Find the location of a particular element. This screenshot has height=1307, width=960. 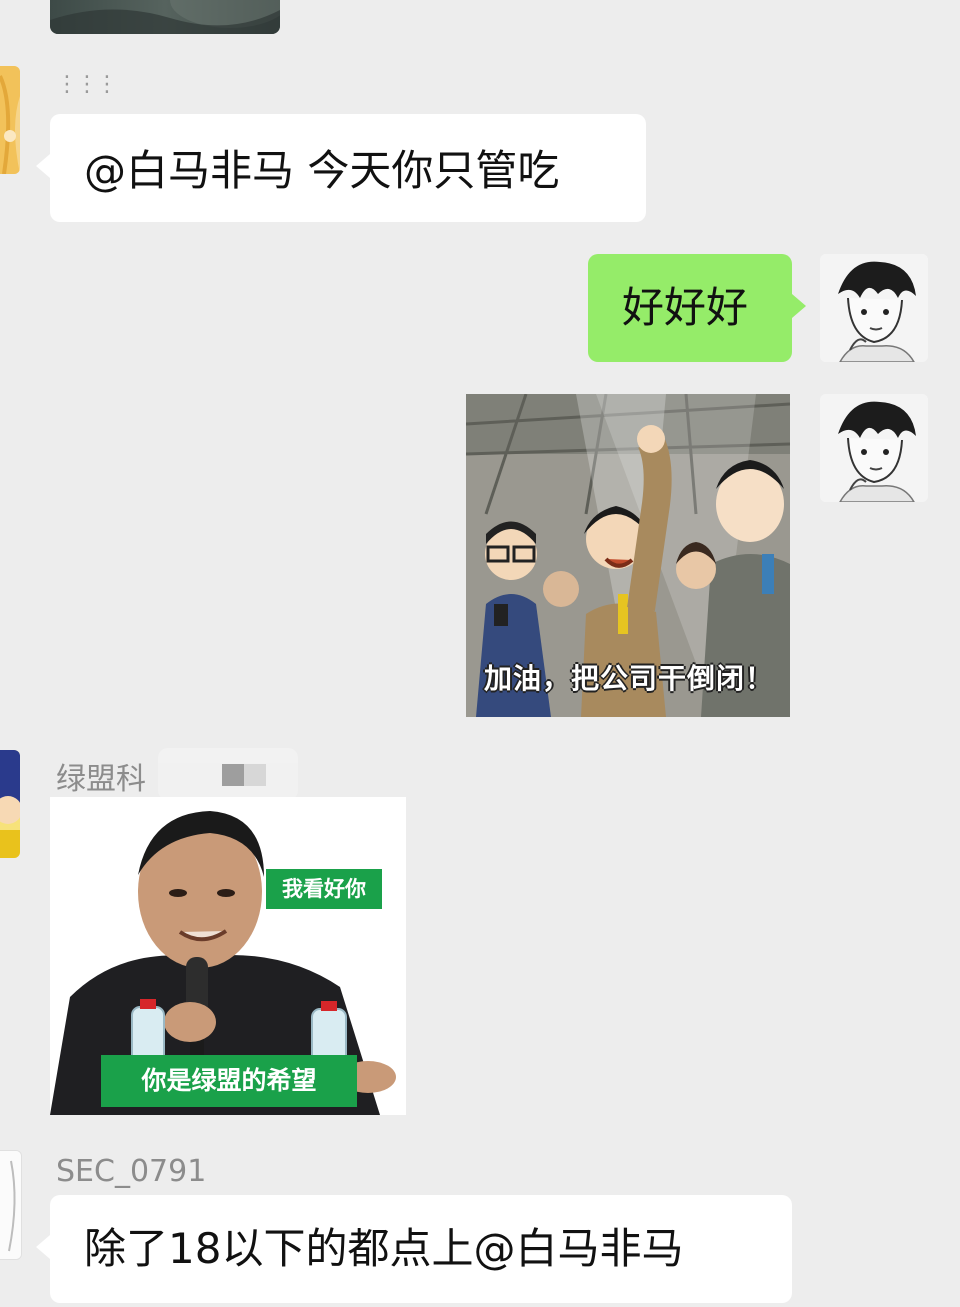

sticker-bottom-label: 你是绿盟的希望 is located at coordinates (229, 1081).